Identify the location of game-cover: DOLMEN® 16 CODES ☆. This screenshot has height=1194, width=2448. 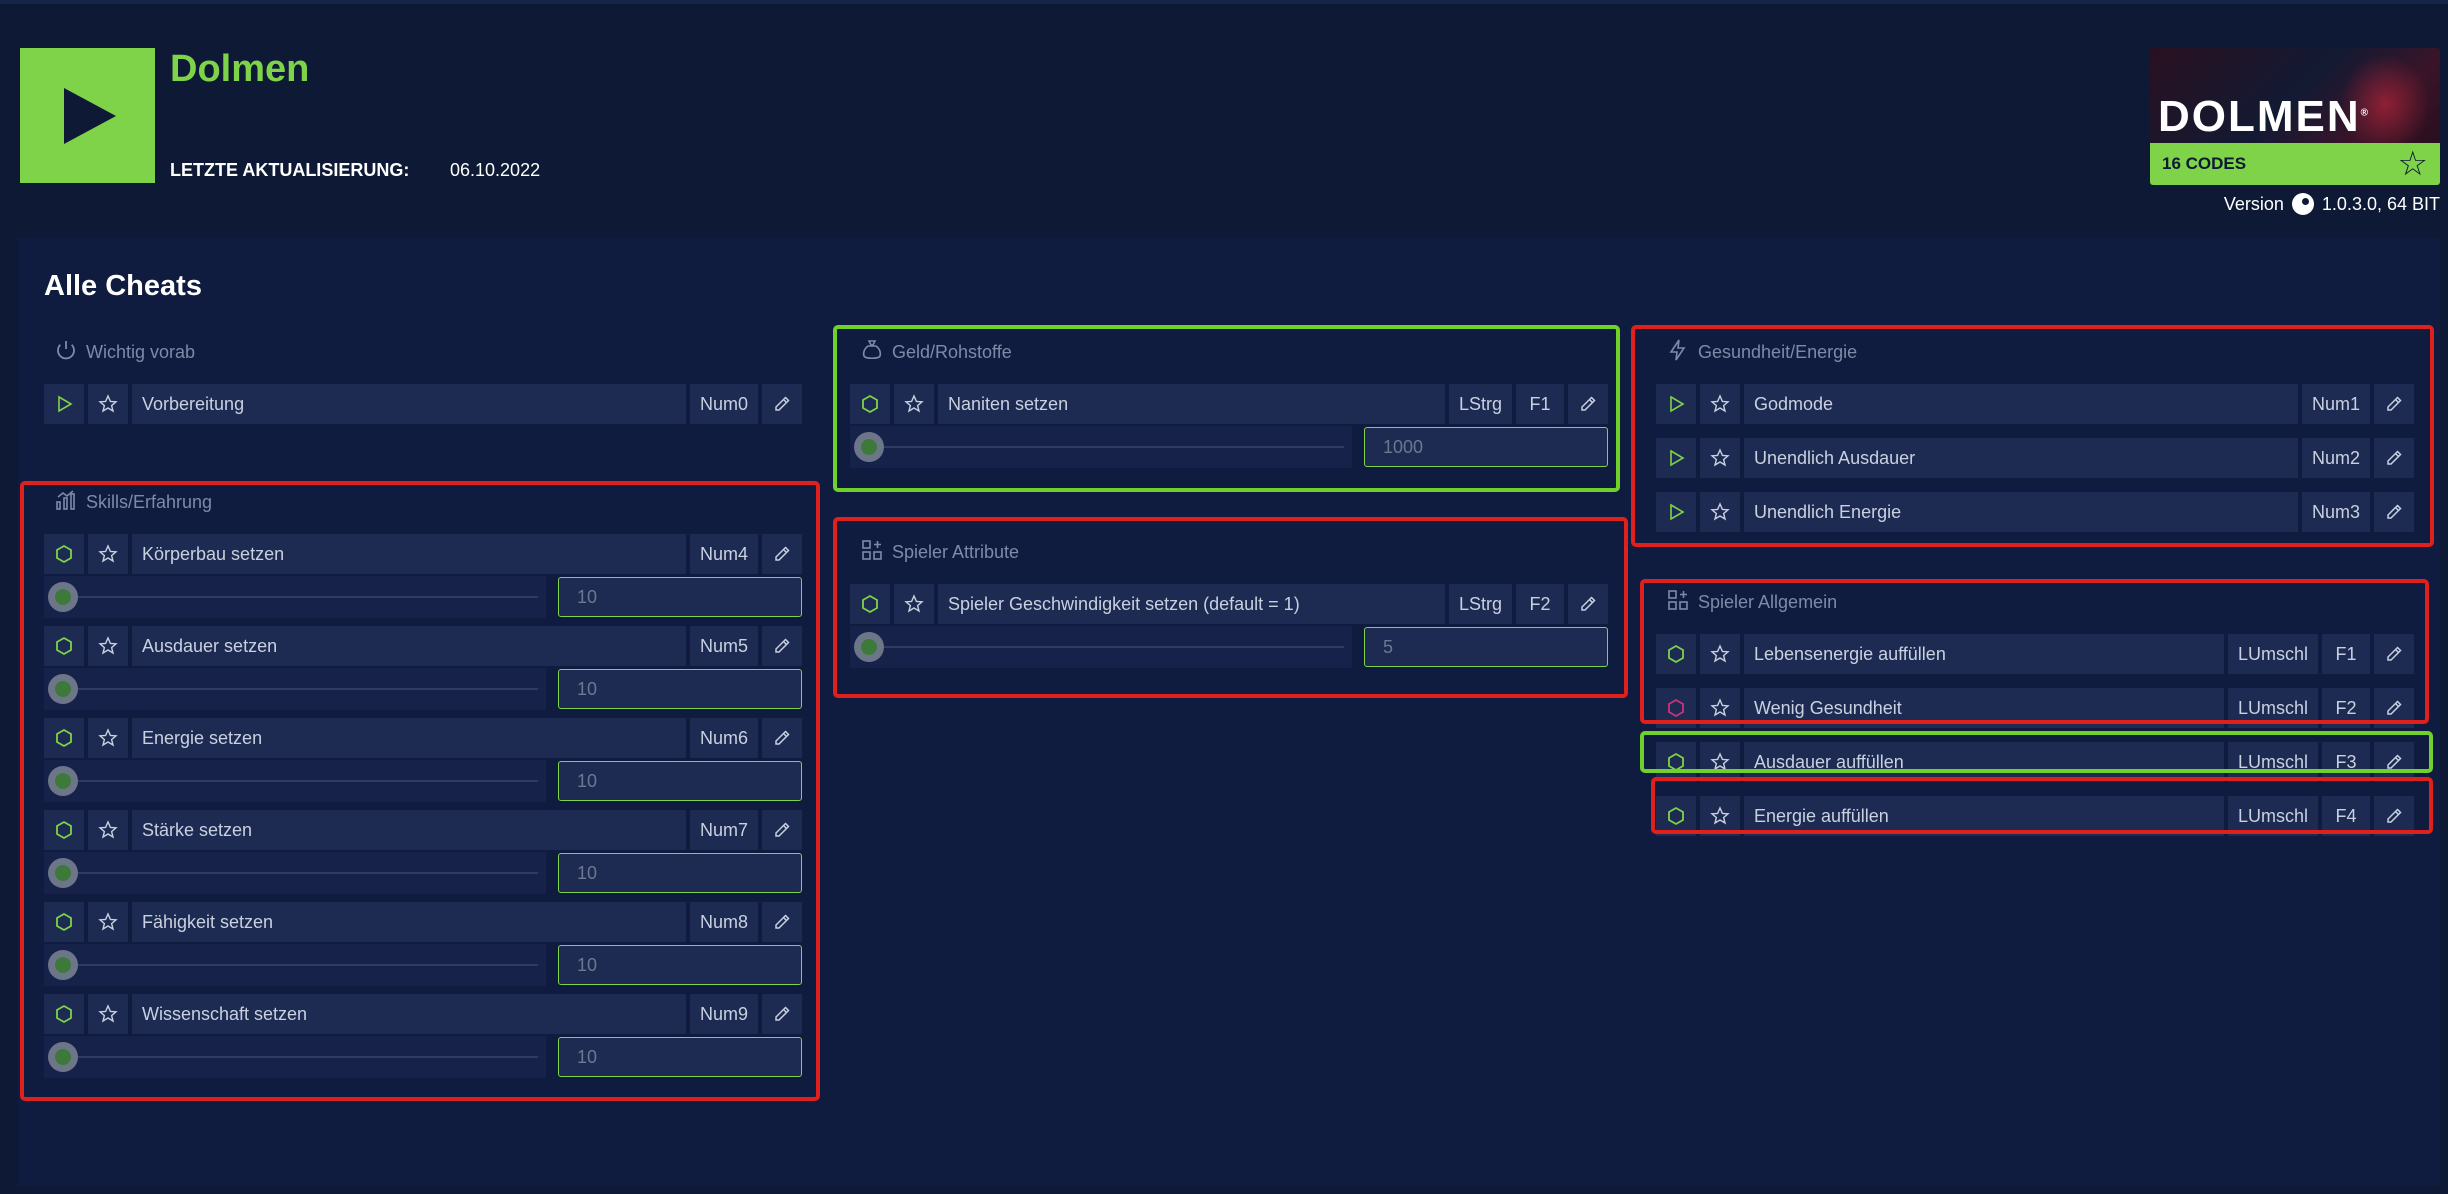
(2295, 116).